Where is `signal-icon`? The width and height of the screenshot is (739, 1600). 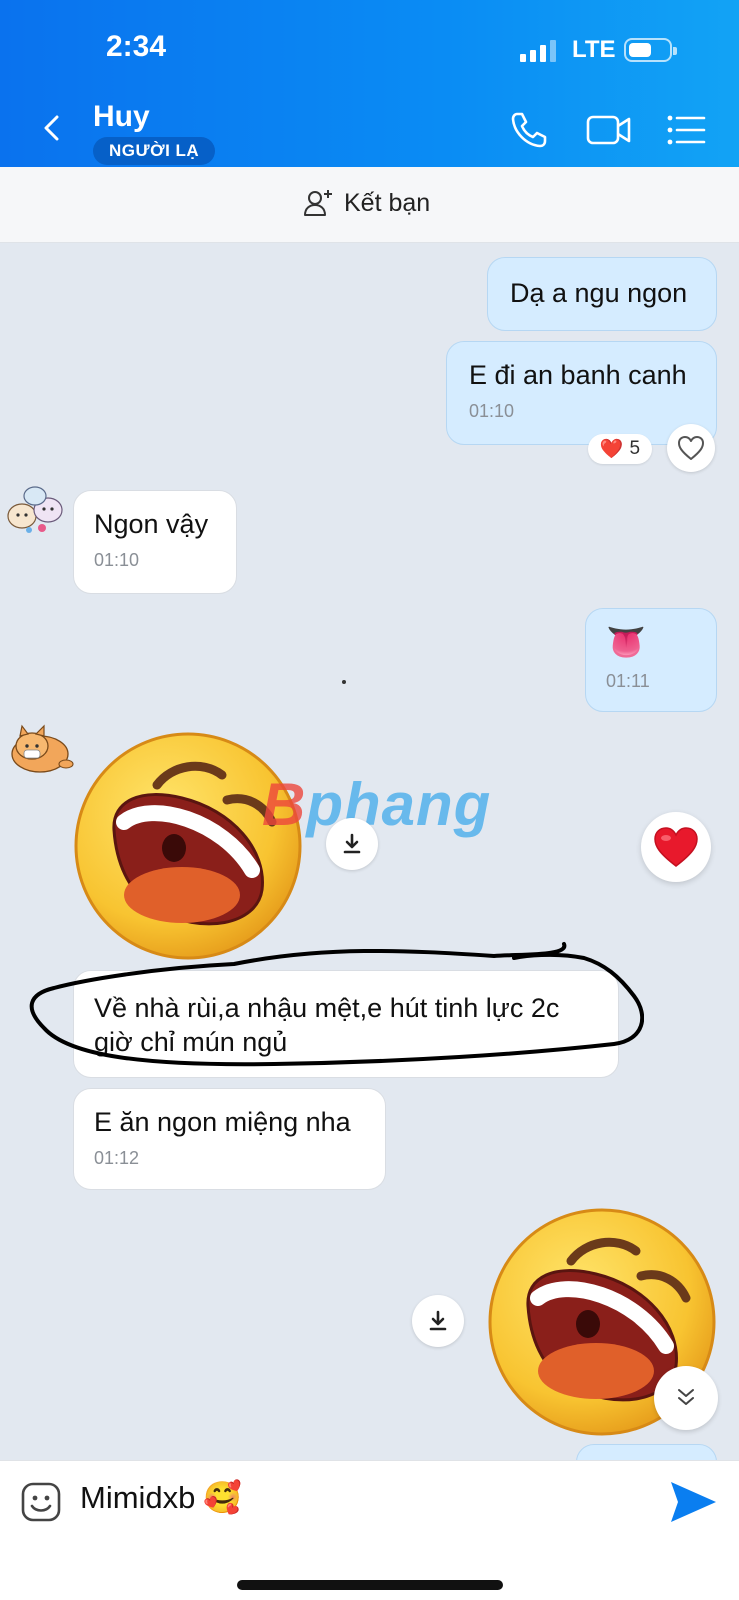 signal-icon is located at coordinates (538, 50).